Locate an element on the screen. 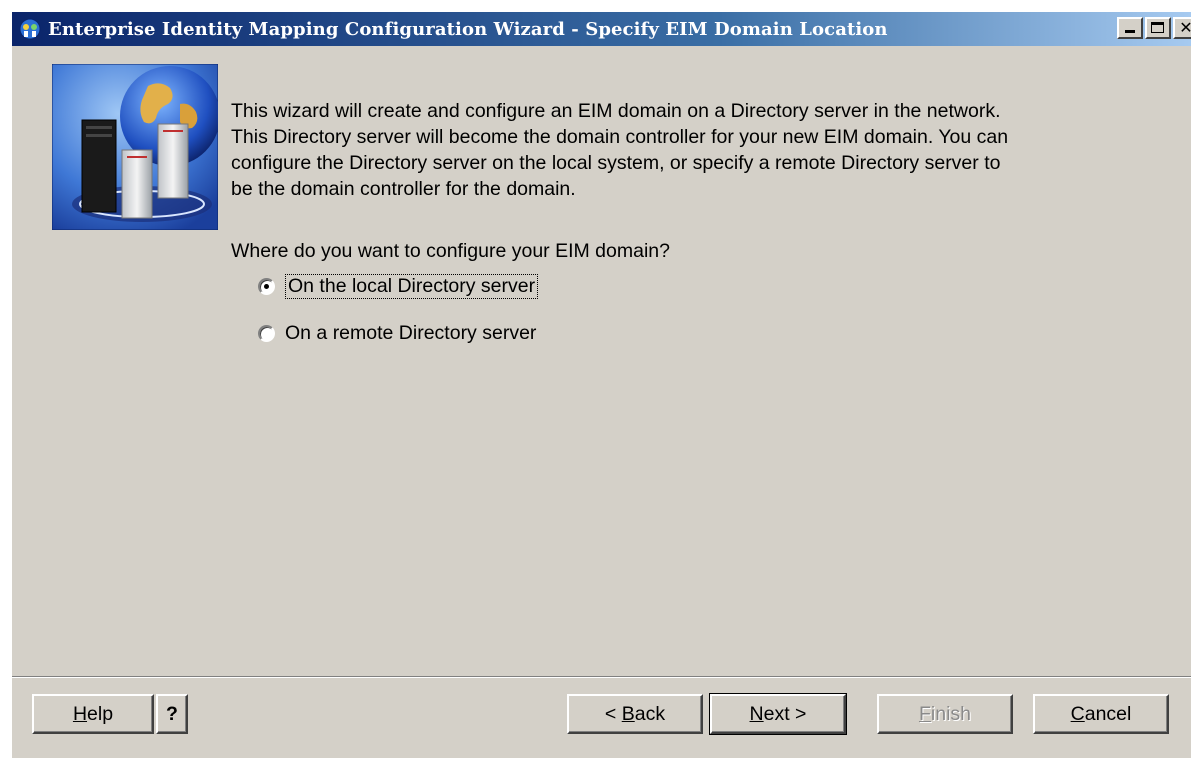  intro-line: be the domain controller for the domain. is located at coordinates (403, 189).